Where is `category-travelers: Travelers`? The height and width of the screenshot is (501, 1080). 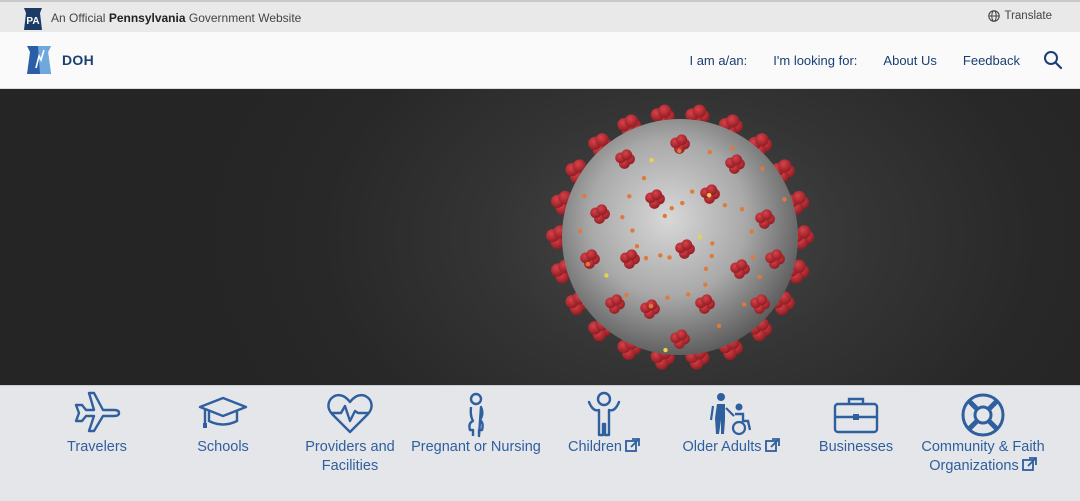
category-travelers: Travelers is located at coordinates (97, 421).